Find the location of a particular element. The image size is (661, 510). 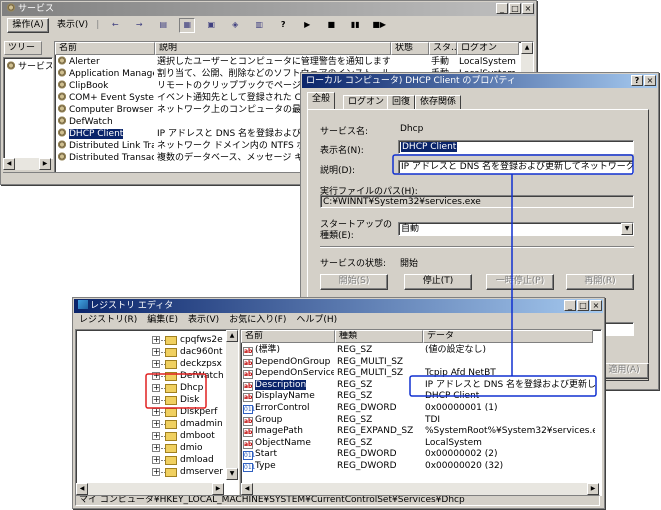

table-row: ab ObjectName REG_SZ LocalSystem is located at coordinates (421, 443).